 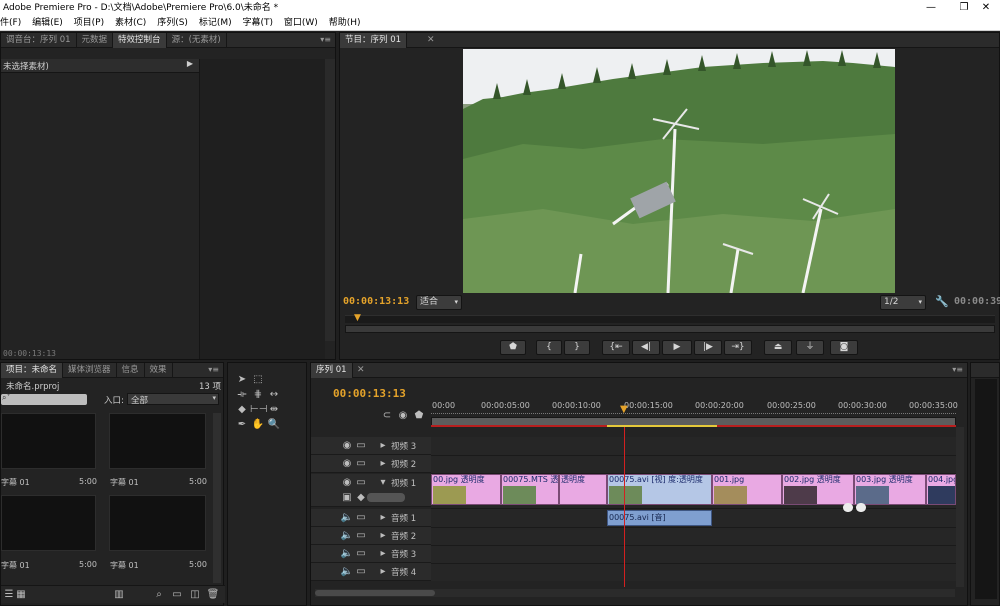 What do you see at coordinates (890, 489) in the screenshot?
I see `video-clip: 003.jpg 透明度` at bounding box center [890, 489].